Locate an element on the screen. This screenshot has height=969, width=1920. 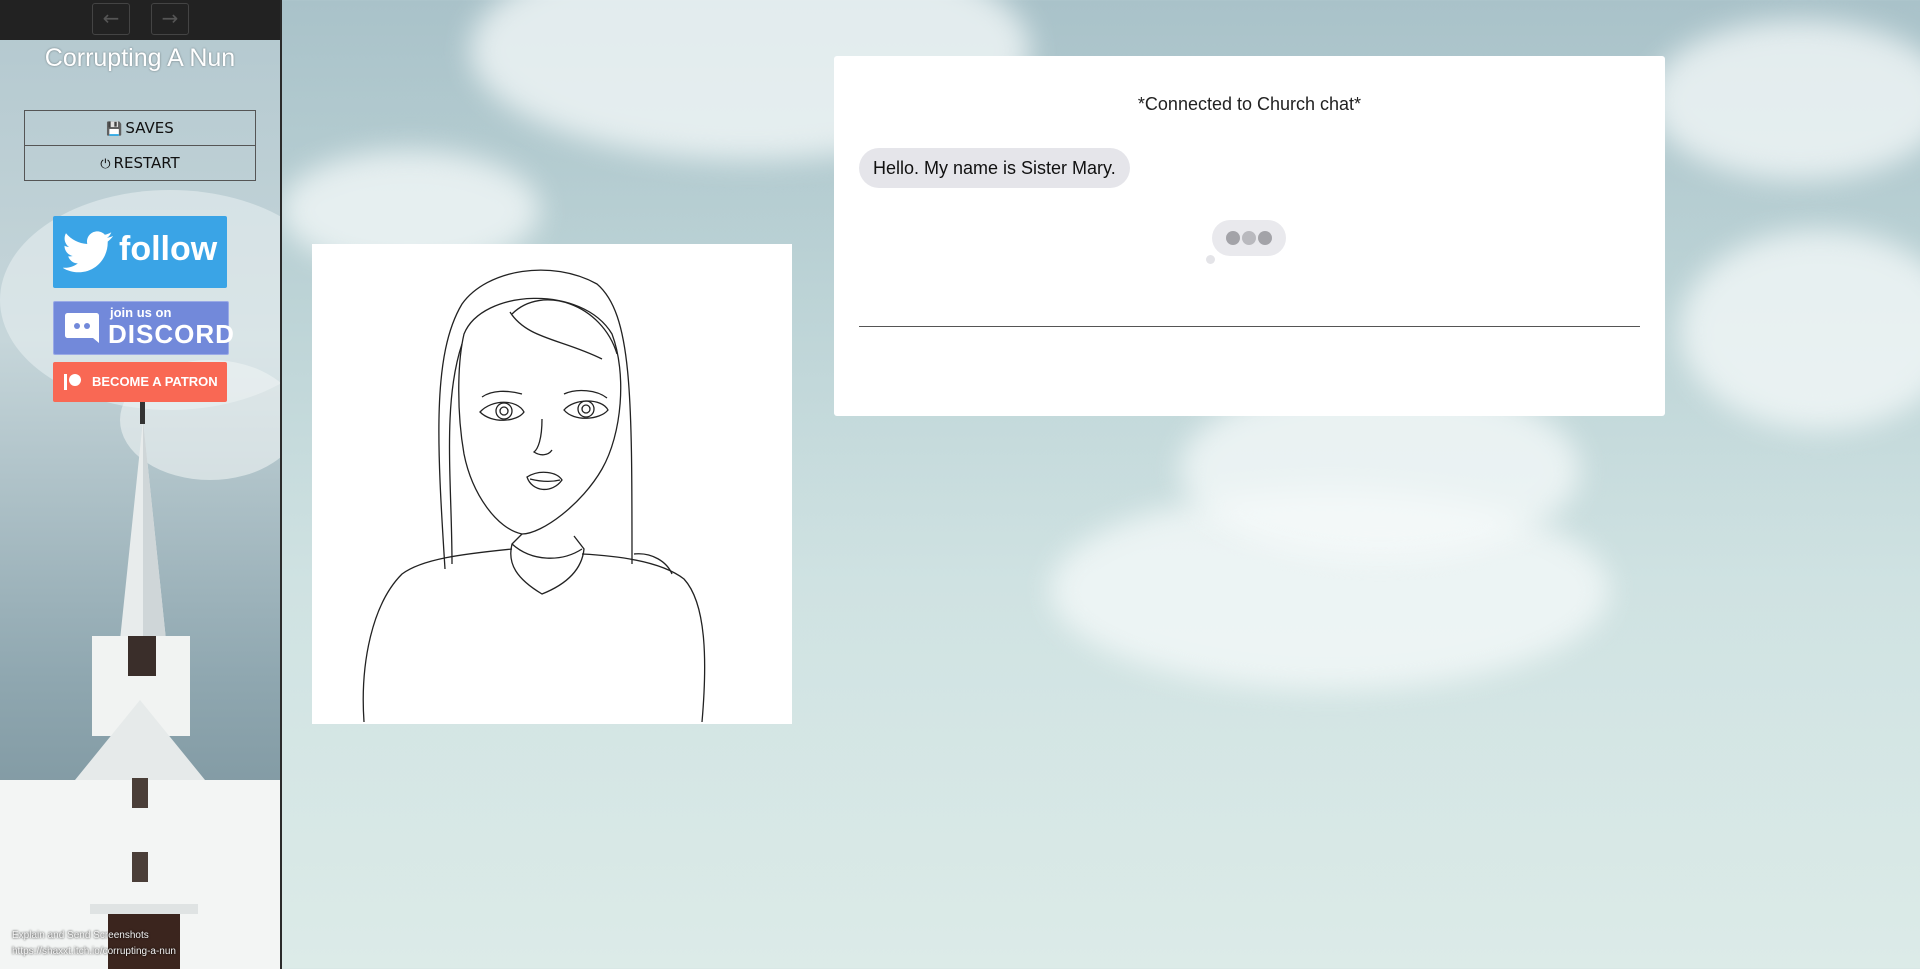
twitter-follow-button: follow is located at coordinates (140, 252).